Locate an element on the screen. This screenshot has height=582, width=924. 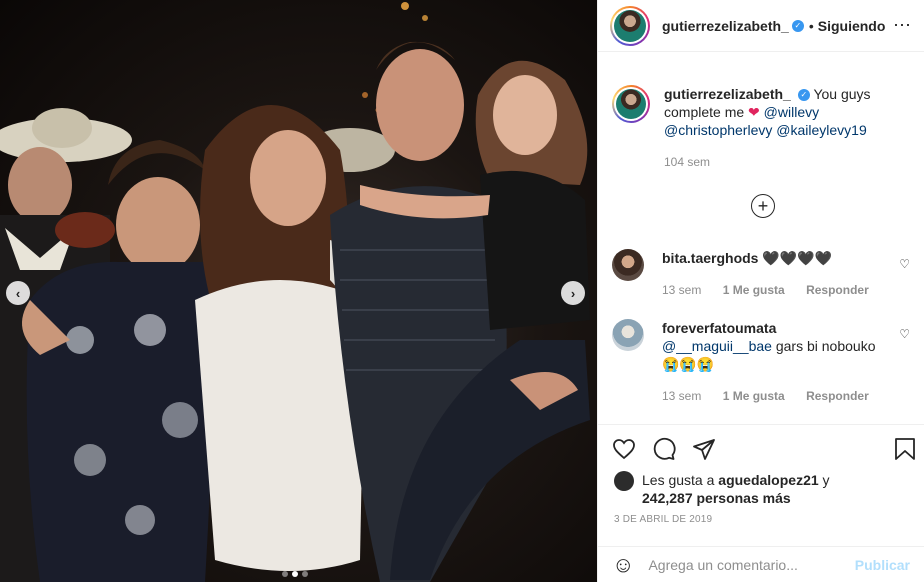
carousel-next-button: › is located at coordinates (573, 293).